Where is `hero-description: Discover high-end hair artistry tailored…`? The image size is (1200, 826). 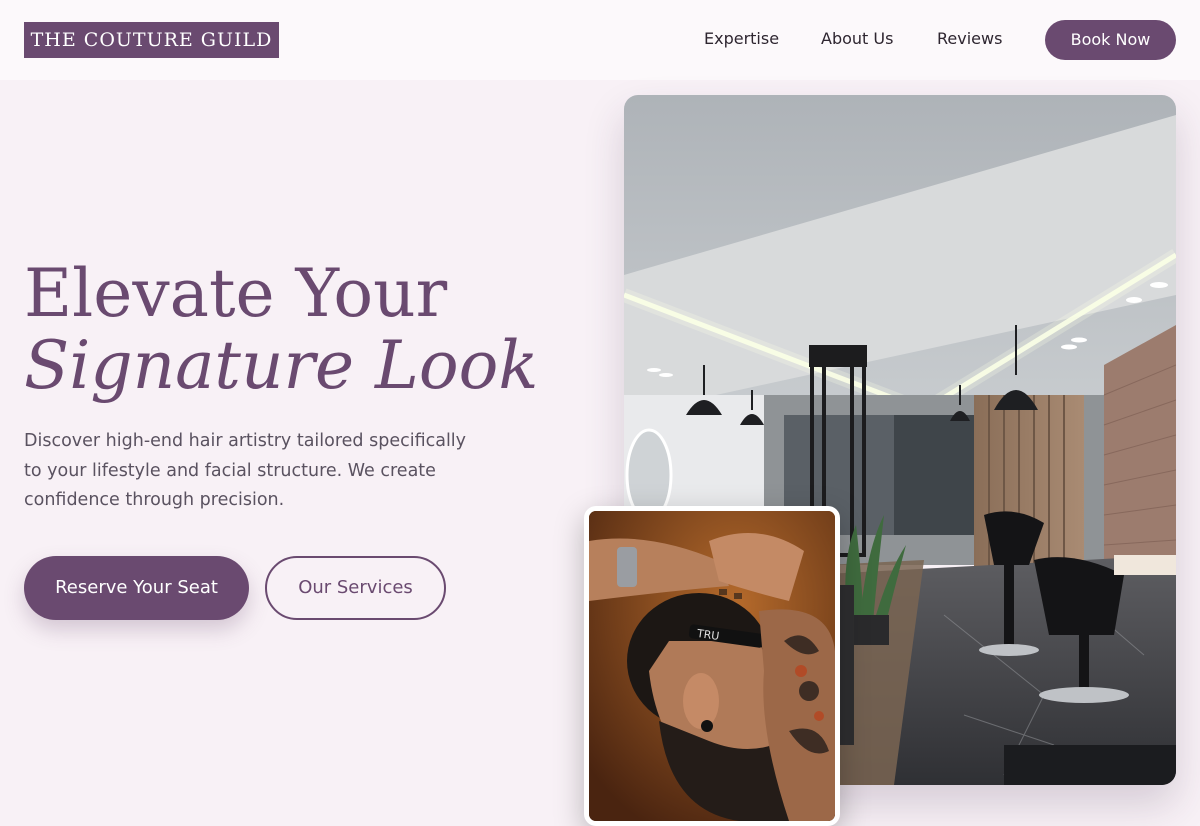
hero-description: Discover high-end hair artistry tailored… is located at coordinates (245, 470).